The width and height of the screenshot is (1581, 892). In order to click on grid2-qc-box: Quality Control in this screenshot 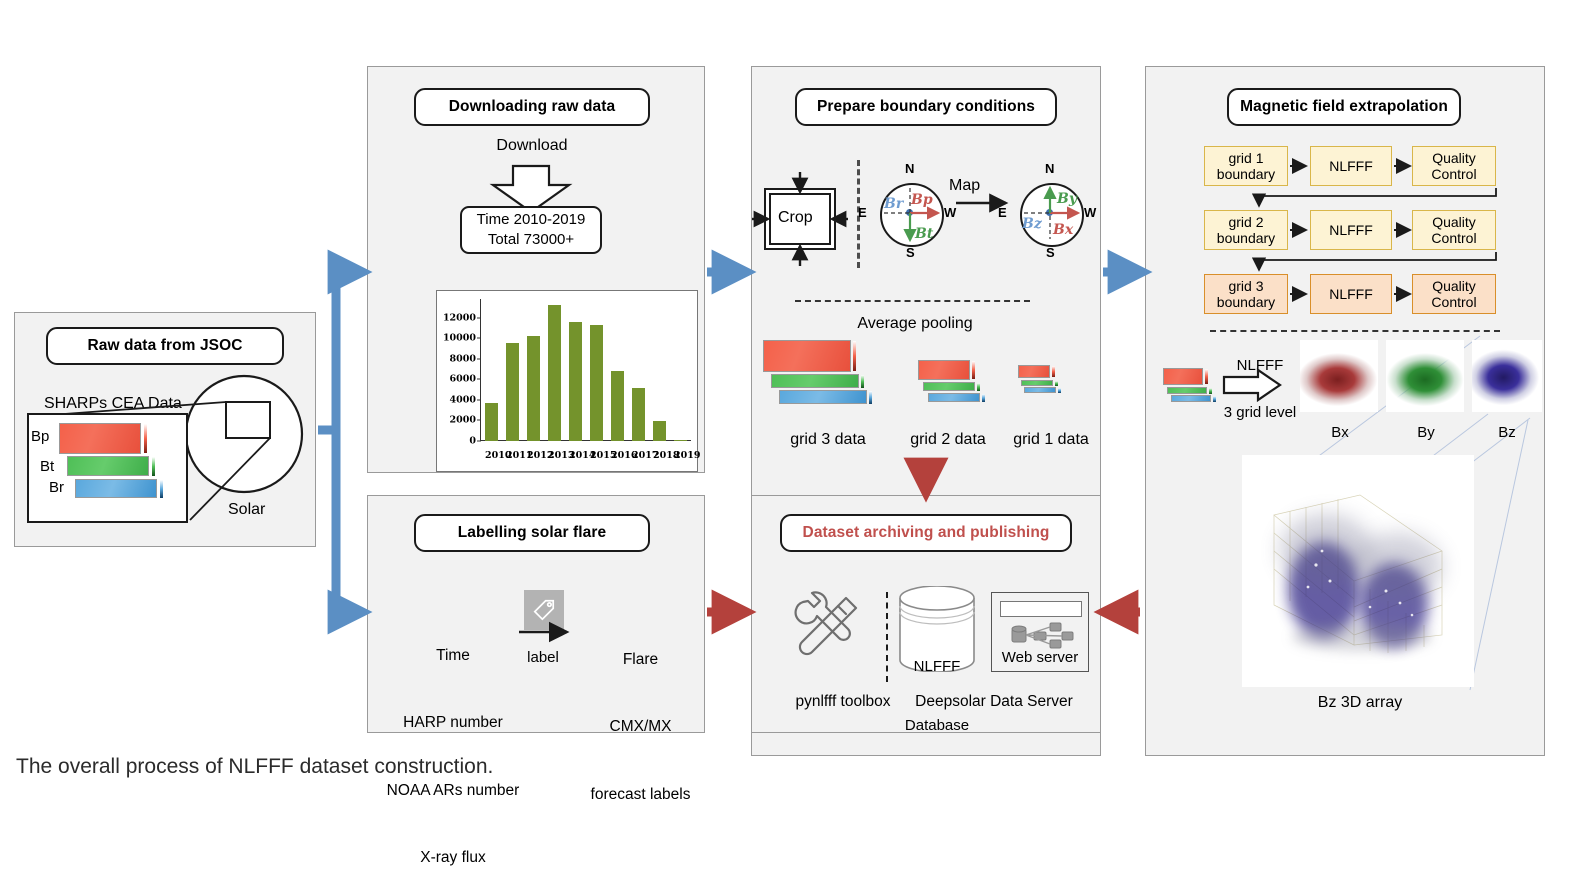, I will do `click(1454, 230)`.